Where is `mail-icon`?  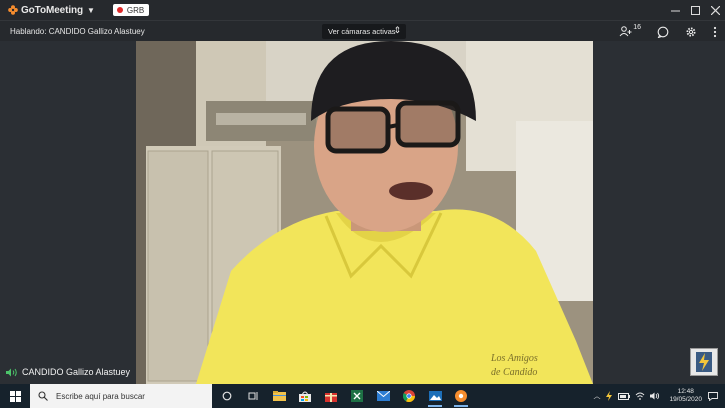 mail-icon is located at coordinates (383, 396).